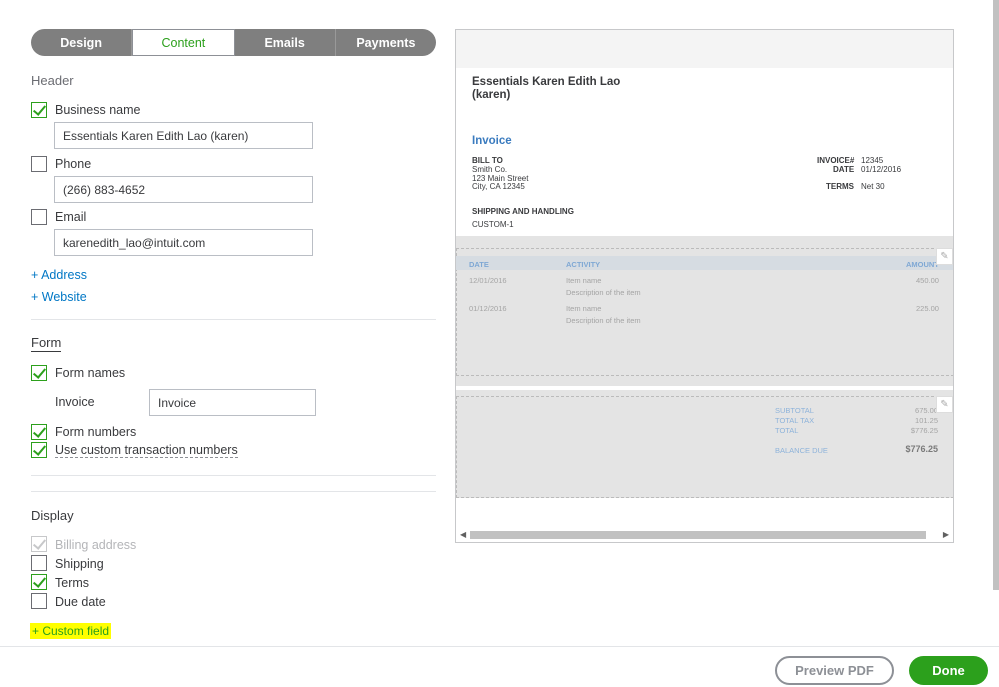 The height and width of the screenshot is (687, 999). I want to click on preview-top-band, so click(704, 49).